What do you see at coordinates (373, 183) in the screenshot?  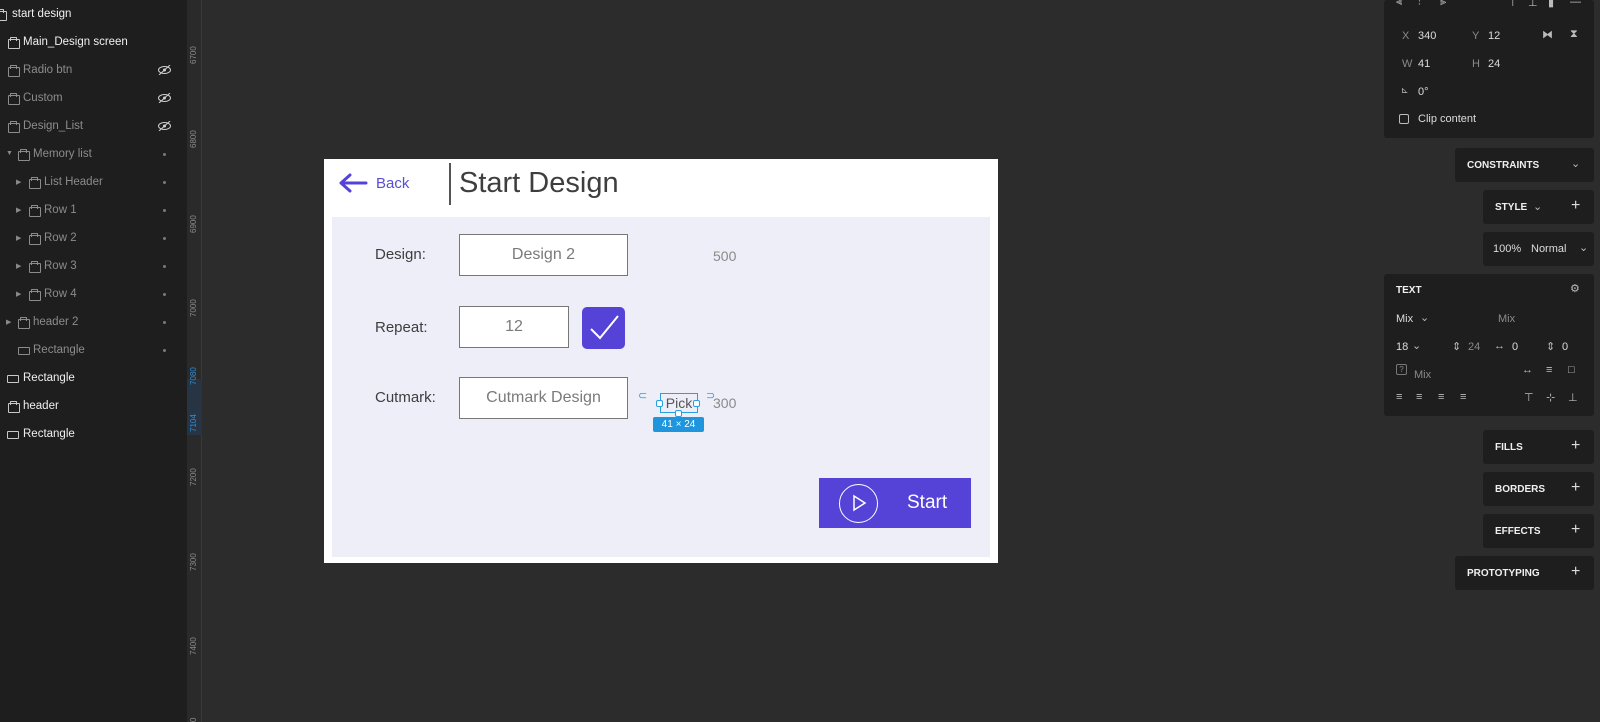 I see `back-button: Back` at bounding box center [373, 183].